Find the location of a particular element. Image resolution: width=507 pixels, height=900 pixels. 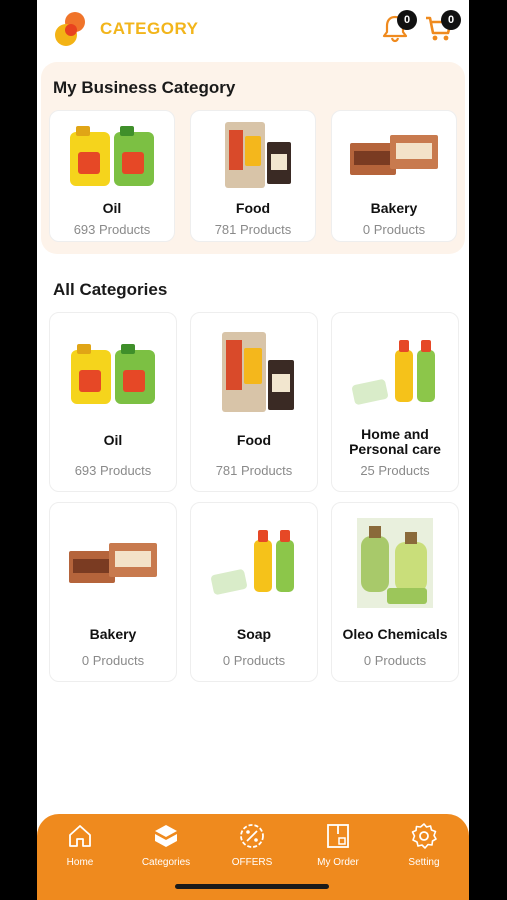

category-card-home-personal-care: Home and Personal care 25 Products is located at coordinates (395, 402).